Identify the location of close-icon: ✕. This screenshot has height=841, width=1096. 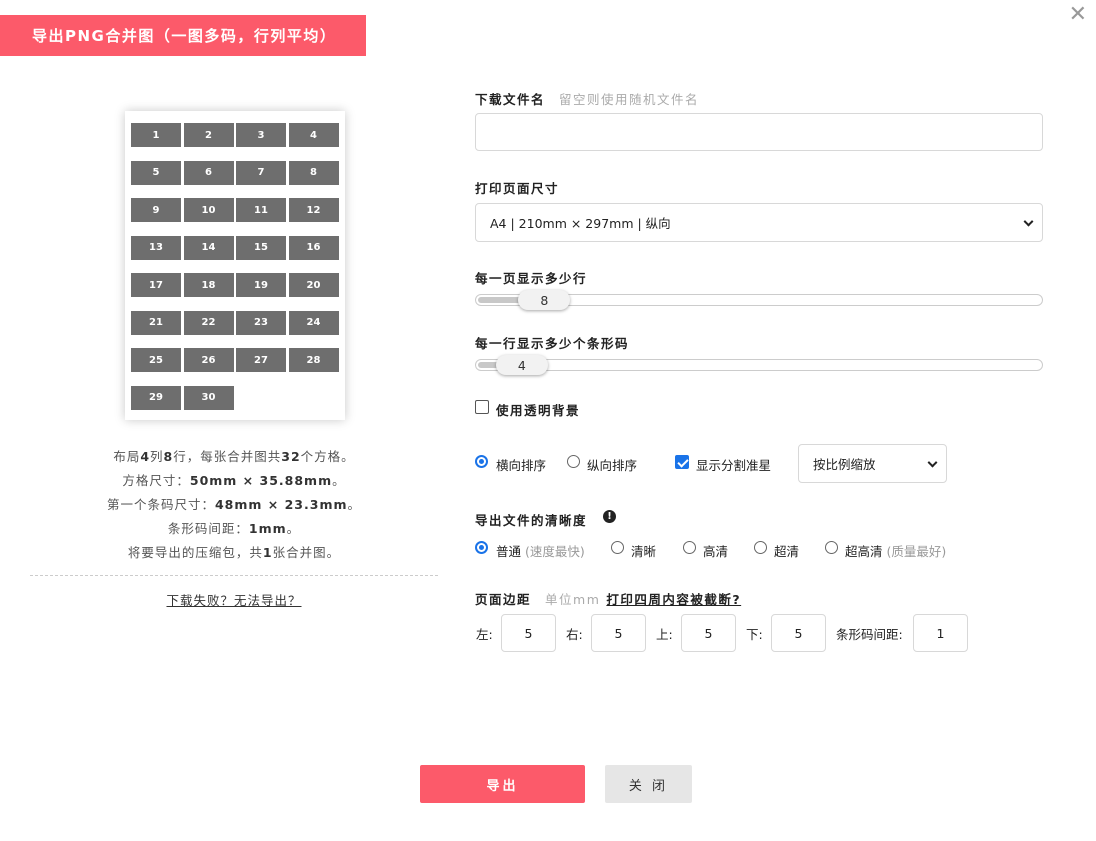
(1078, 14).